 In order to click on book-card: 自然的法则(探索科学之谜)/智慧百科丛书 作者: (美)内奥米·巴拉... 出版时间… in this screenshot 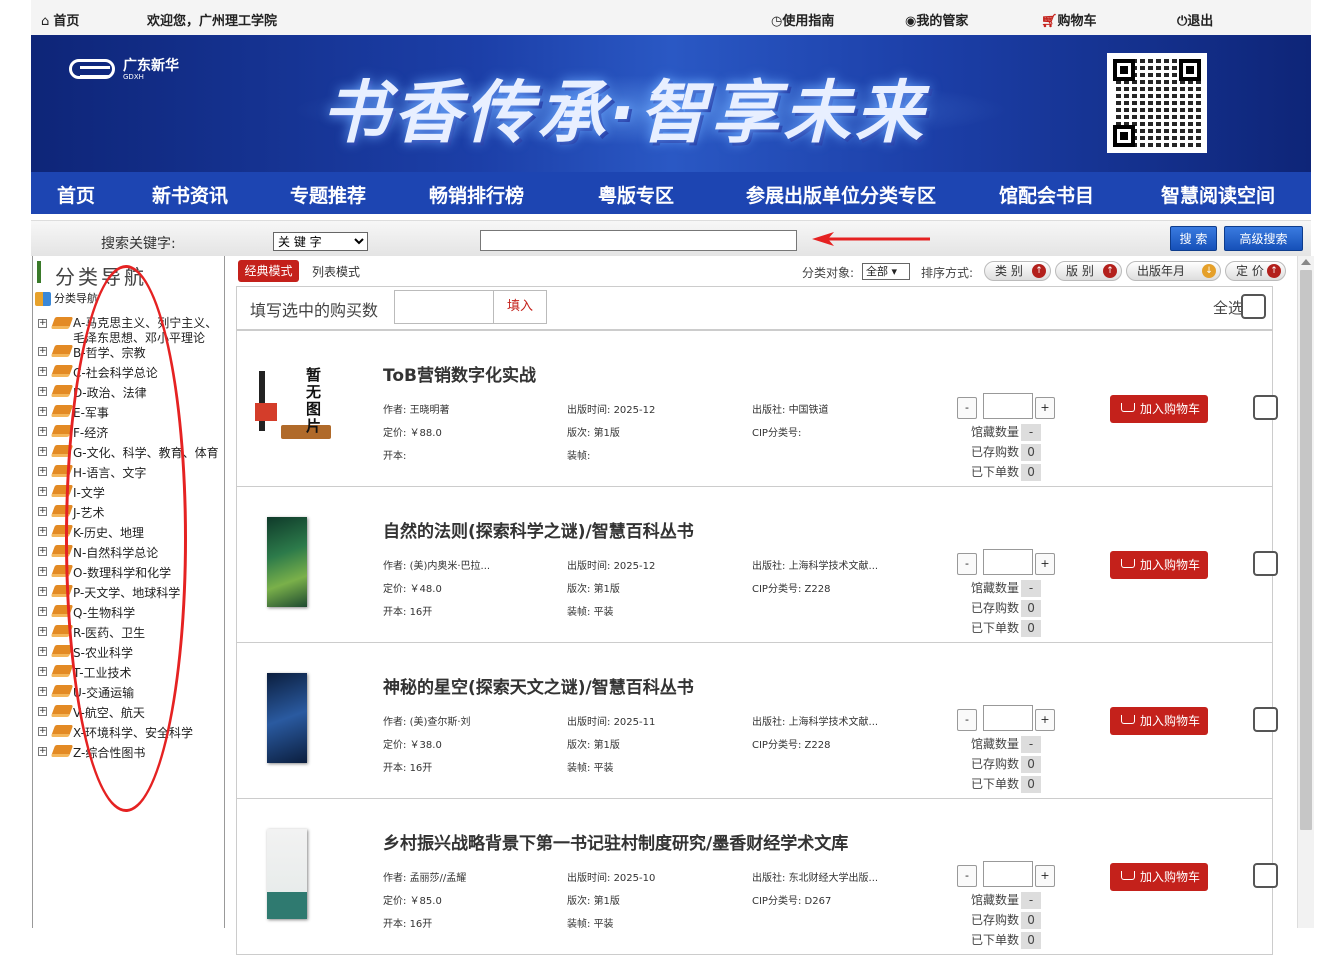, I will do `click(757, 564)`.